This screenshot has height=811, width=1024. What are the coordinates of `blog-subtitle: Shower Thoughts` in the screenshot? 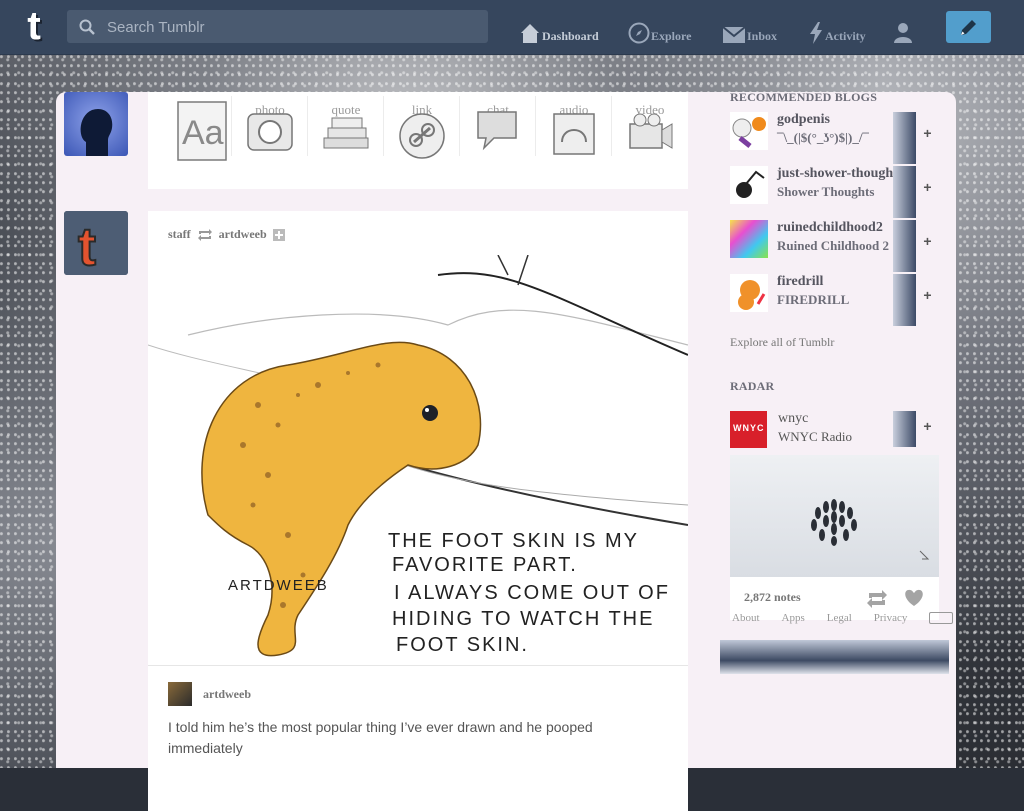 It's located at (826, 191).